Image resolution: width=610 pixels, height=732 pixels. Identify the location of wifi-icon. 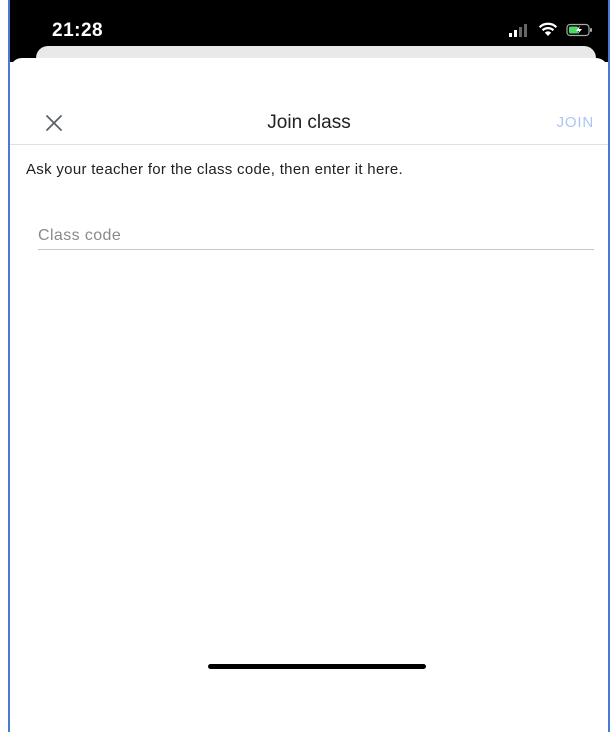
(548, 29).